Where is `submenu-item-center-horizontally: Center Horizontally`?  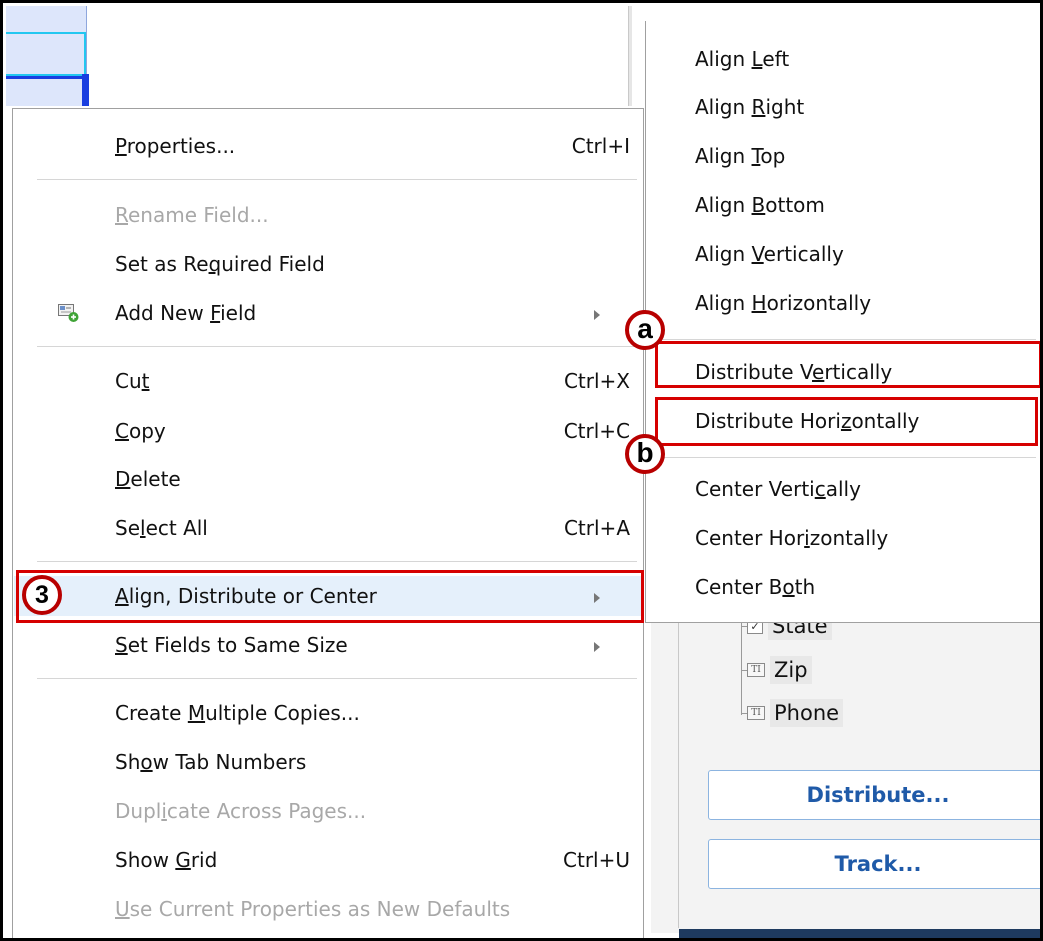
submenu-item-center-horizontally: Center Horizontally is located at coordinates (791, 538).